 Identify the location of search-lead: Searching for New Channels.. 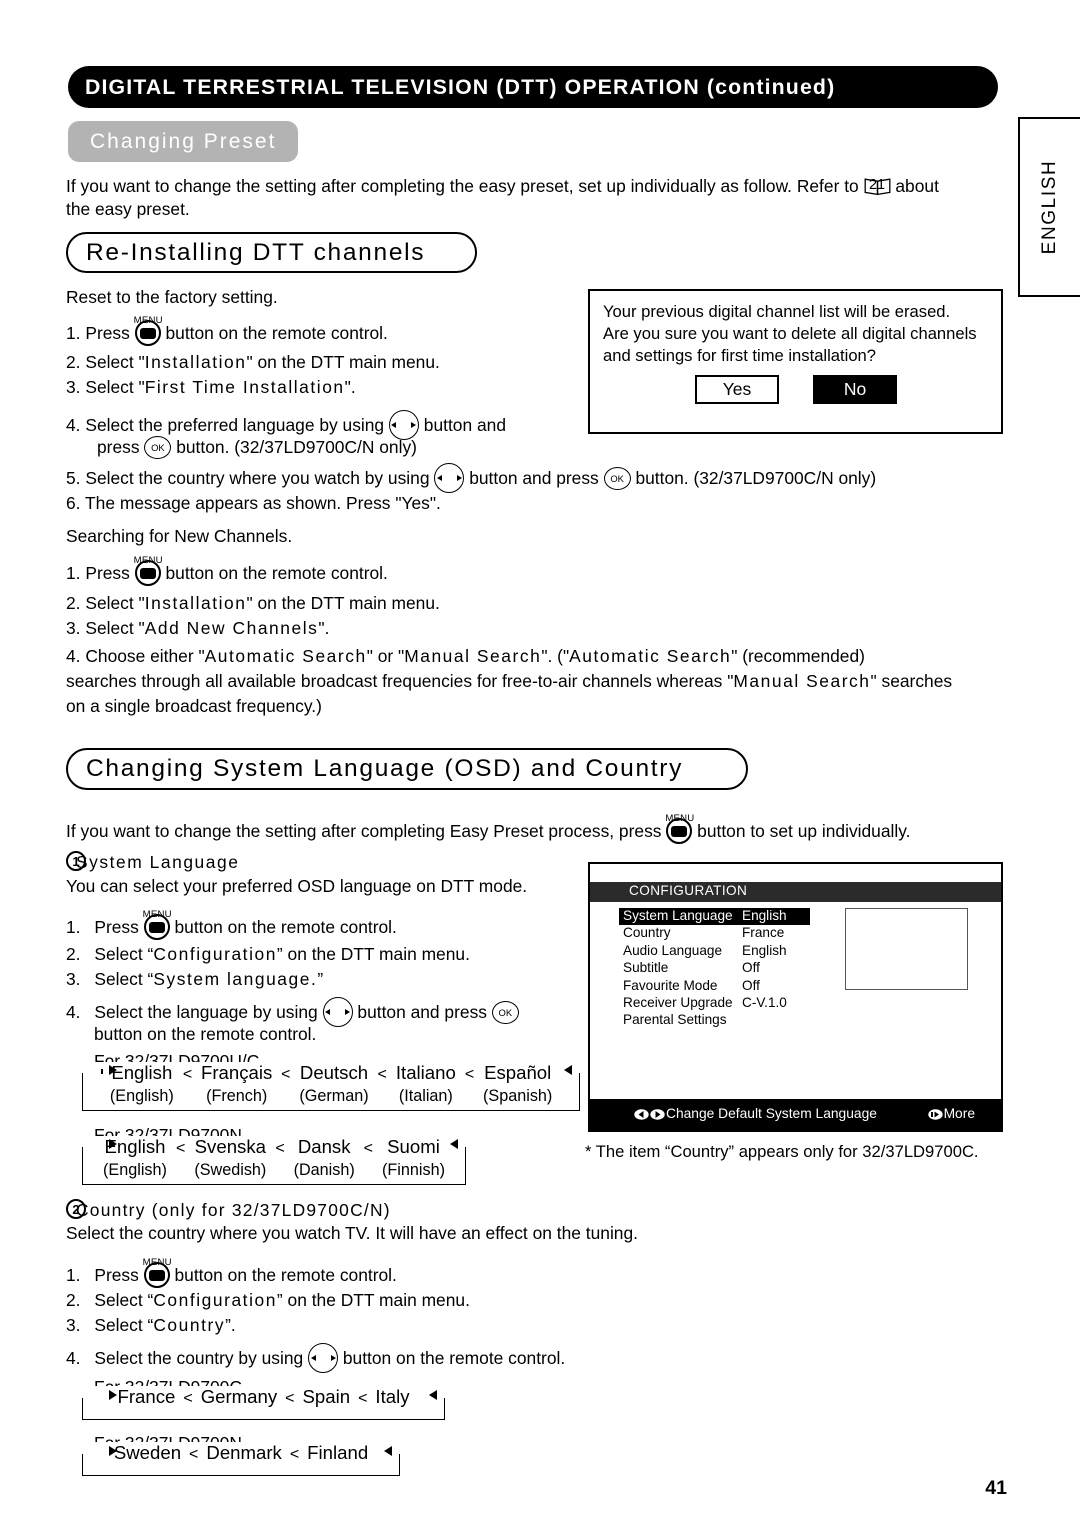
(179, 536).